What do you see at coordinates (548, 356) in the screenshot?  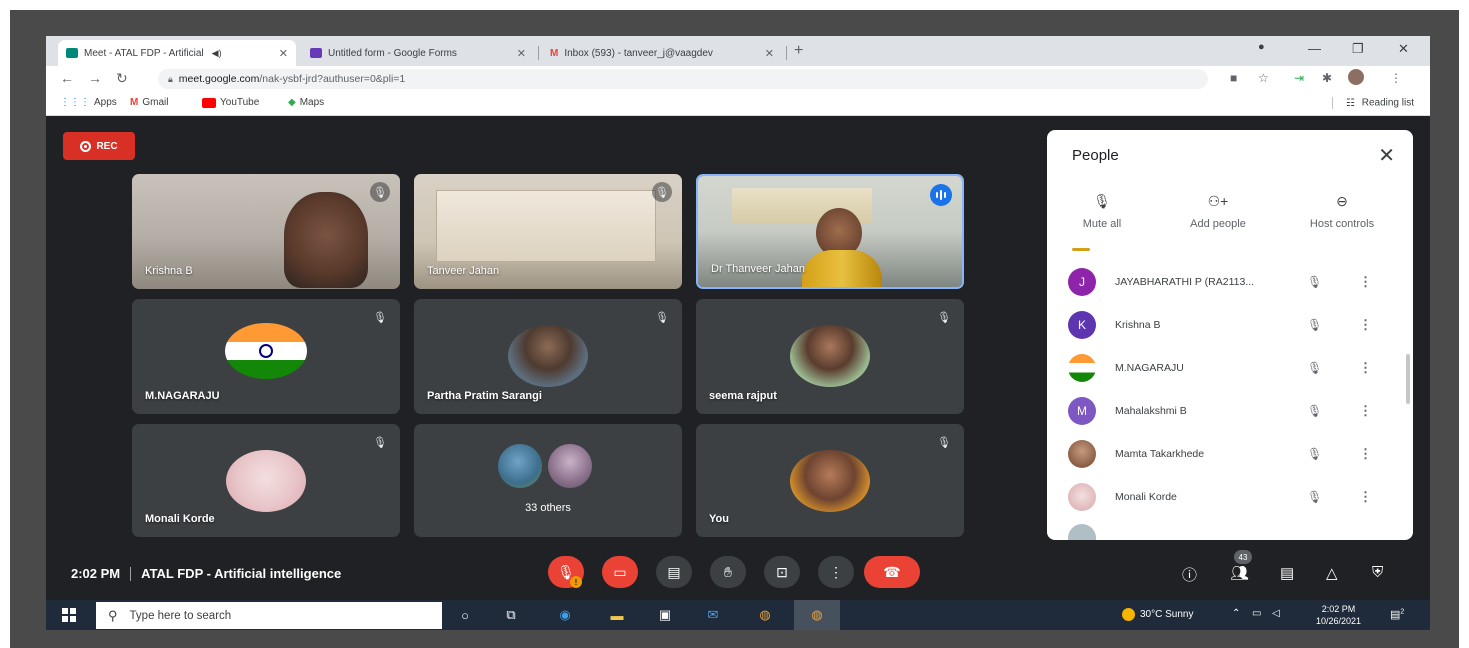 I see `participant-tile: 🎙︎ Partha Pratim Sarangi` at bounding box center [548, 356].